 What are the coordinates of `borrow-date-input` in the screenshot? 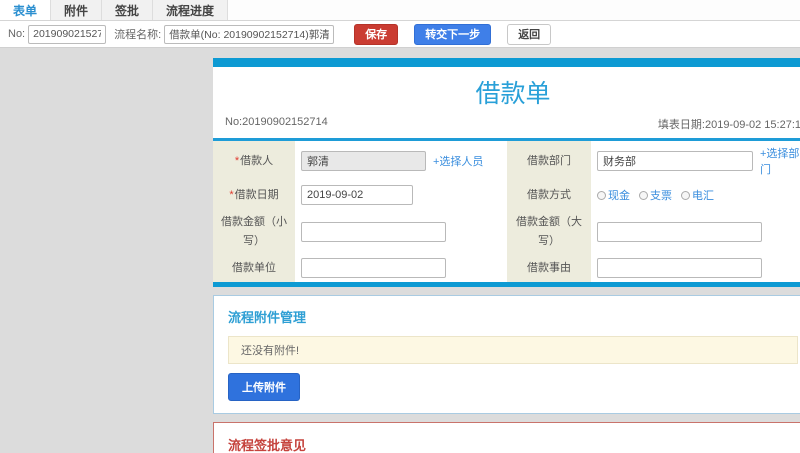 It's located at (357, 195).